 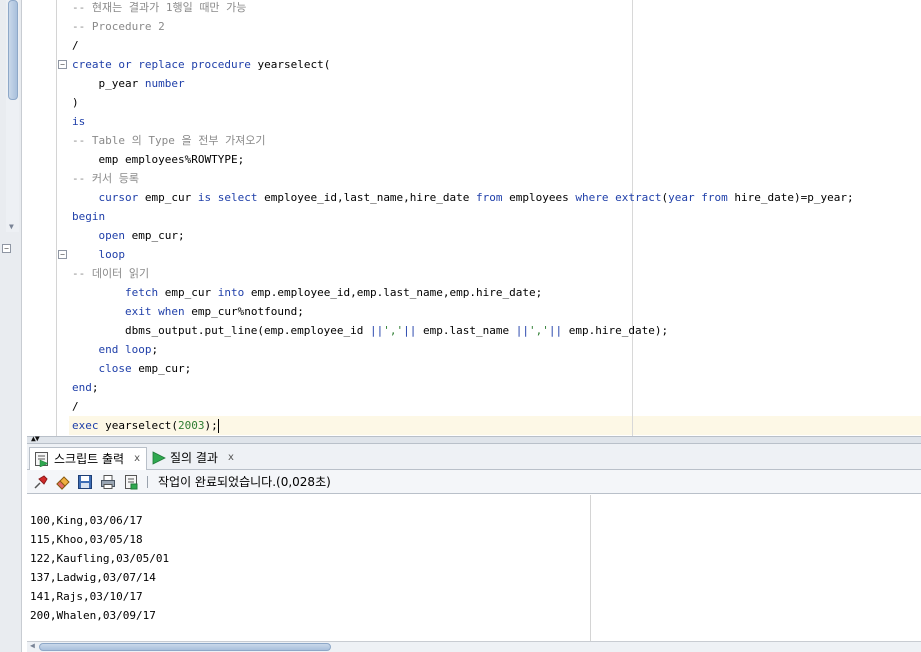 I want to click on code-keyword: select, so click(x=237, y=197).